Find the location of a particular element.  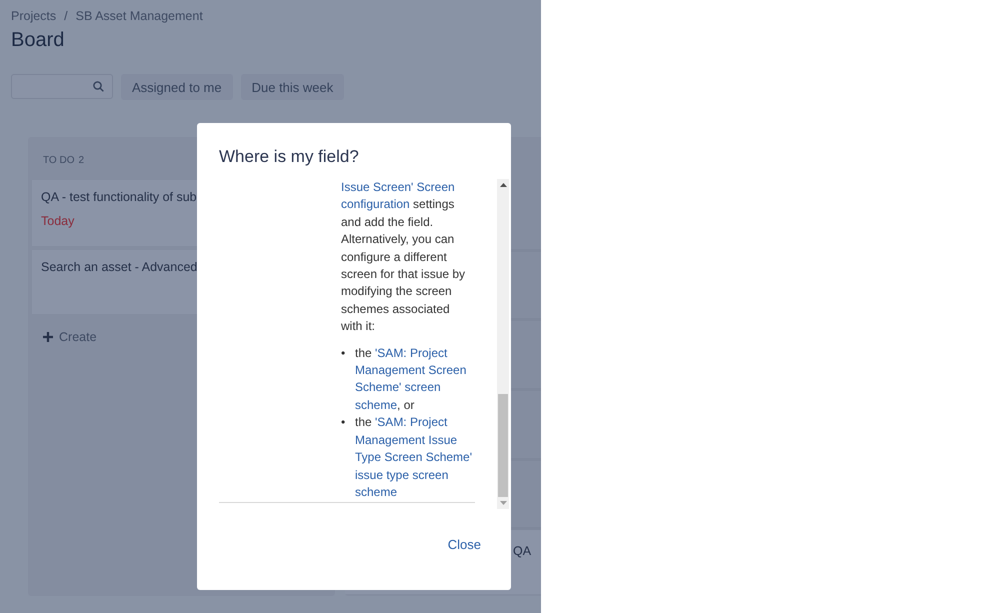

body-text: settings is located at coordinates (433, 204).